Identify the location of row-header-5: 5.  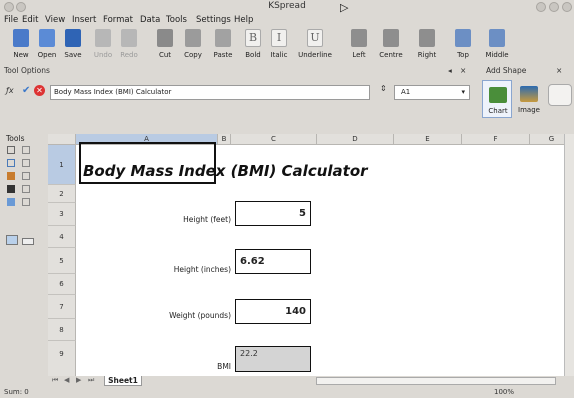
(62, 261).